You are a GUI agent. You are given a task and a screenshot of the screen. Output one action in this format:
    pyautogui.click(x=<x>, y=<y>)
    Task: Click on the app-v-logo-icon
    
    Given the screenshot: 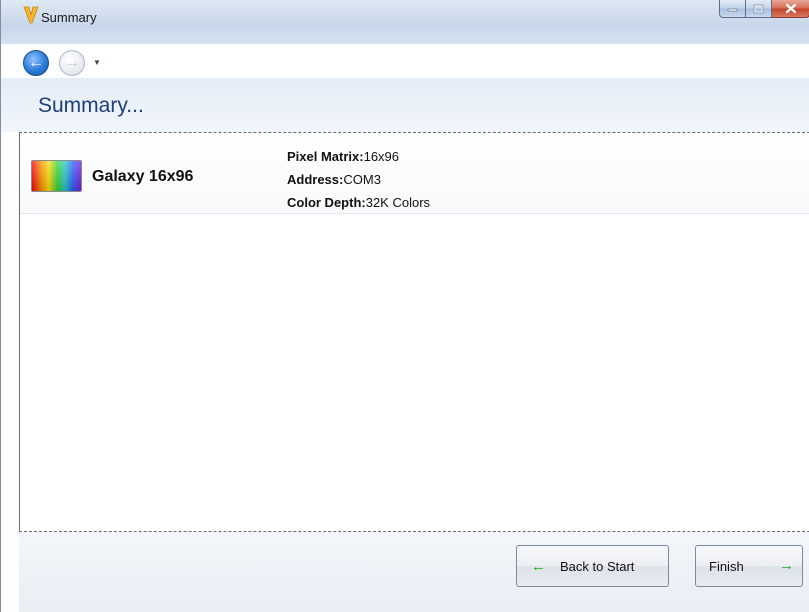 What is the action you would take?
    pyautogui.click(x=31, y=15)
    